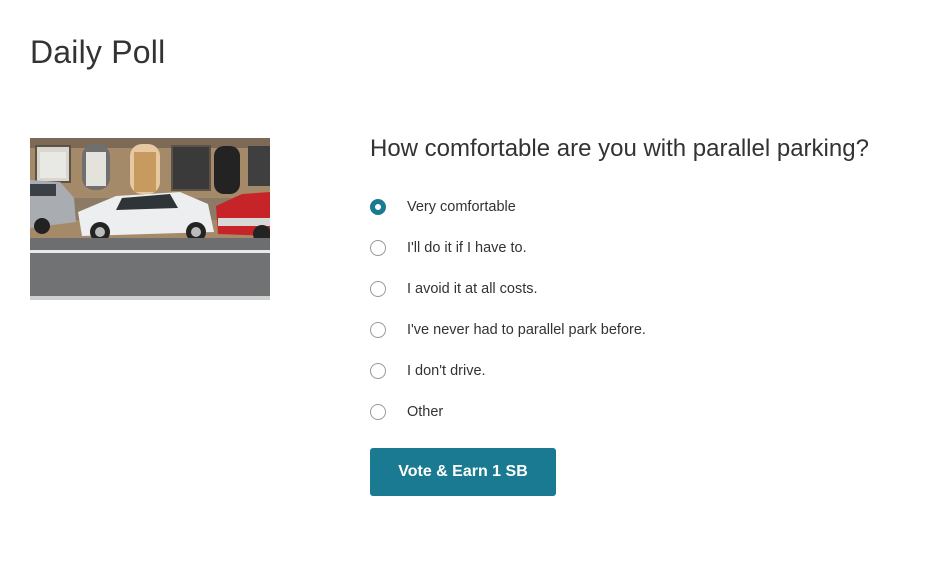 This screenshot has height=565, width=929. What do you see at coordinates (645, 206) in the screenshot?
I see `poll-option-very-comfortable: Very comfortable` at bounding box center [645, 206].